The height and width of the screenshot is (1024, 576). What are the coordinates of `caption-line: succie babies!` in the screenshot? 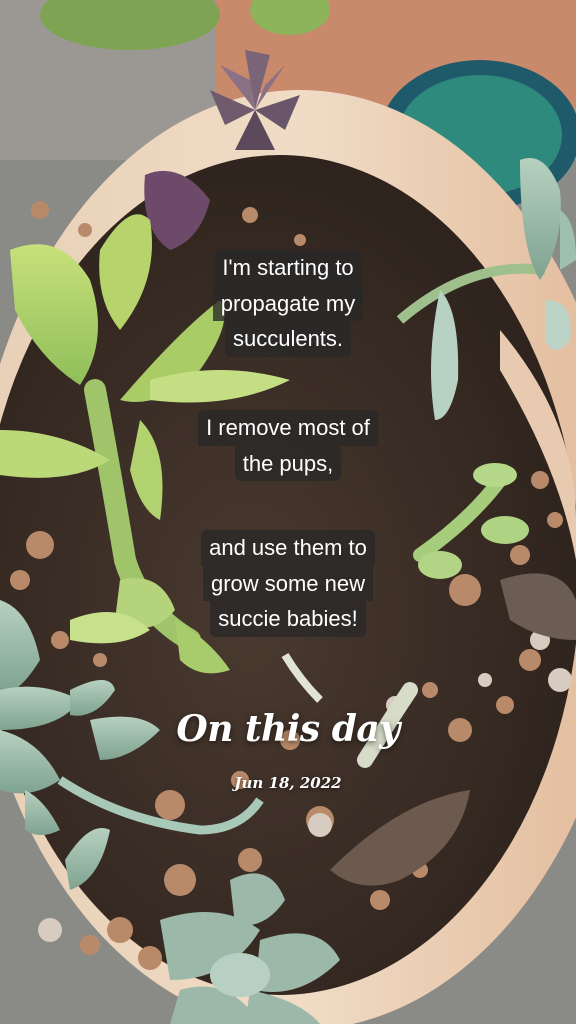 It's located at (288, 619).